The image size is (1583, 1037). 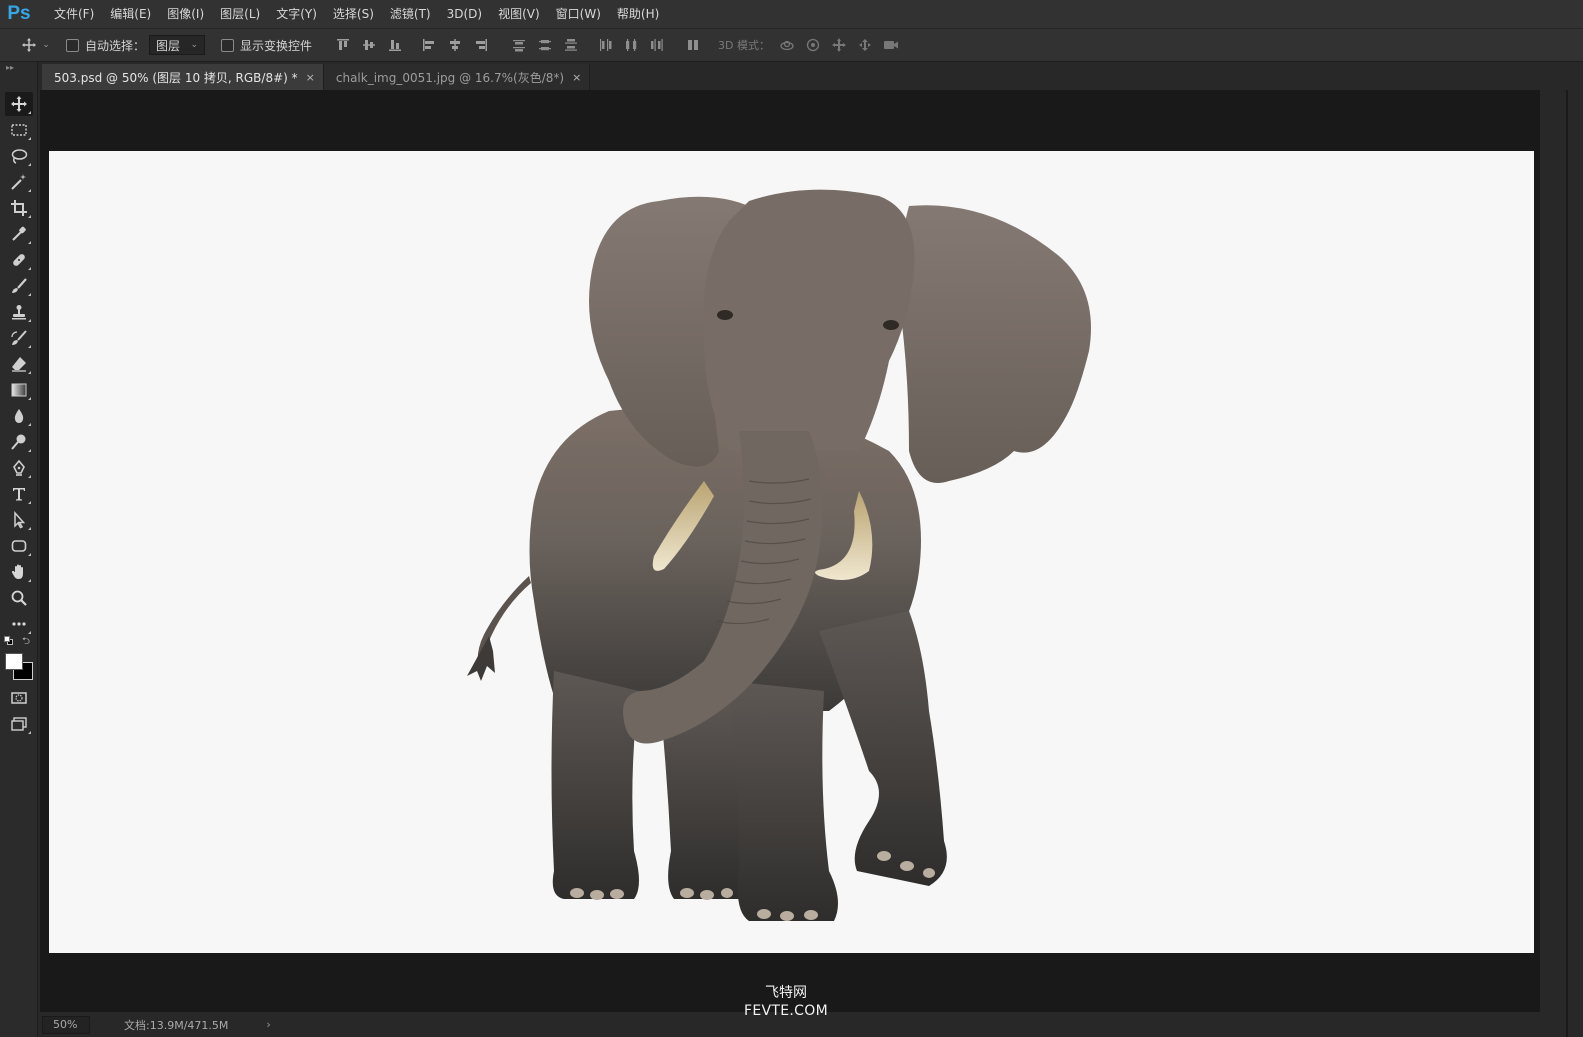 I want to click on align-vertical-centers-icon, so click(x=369, y=45).